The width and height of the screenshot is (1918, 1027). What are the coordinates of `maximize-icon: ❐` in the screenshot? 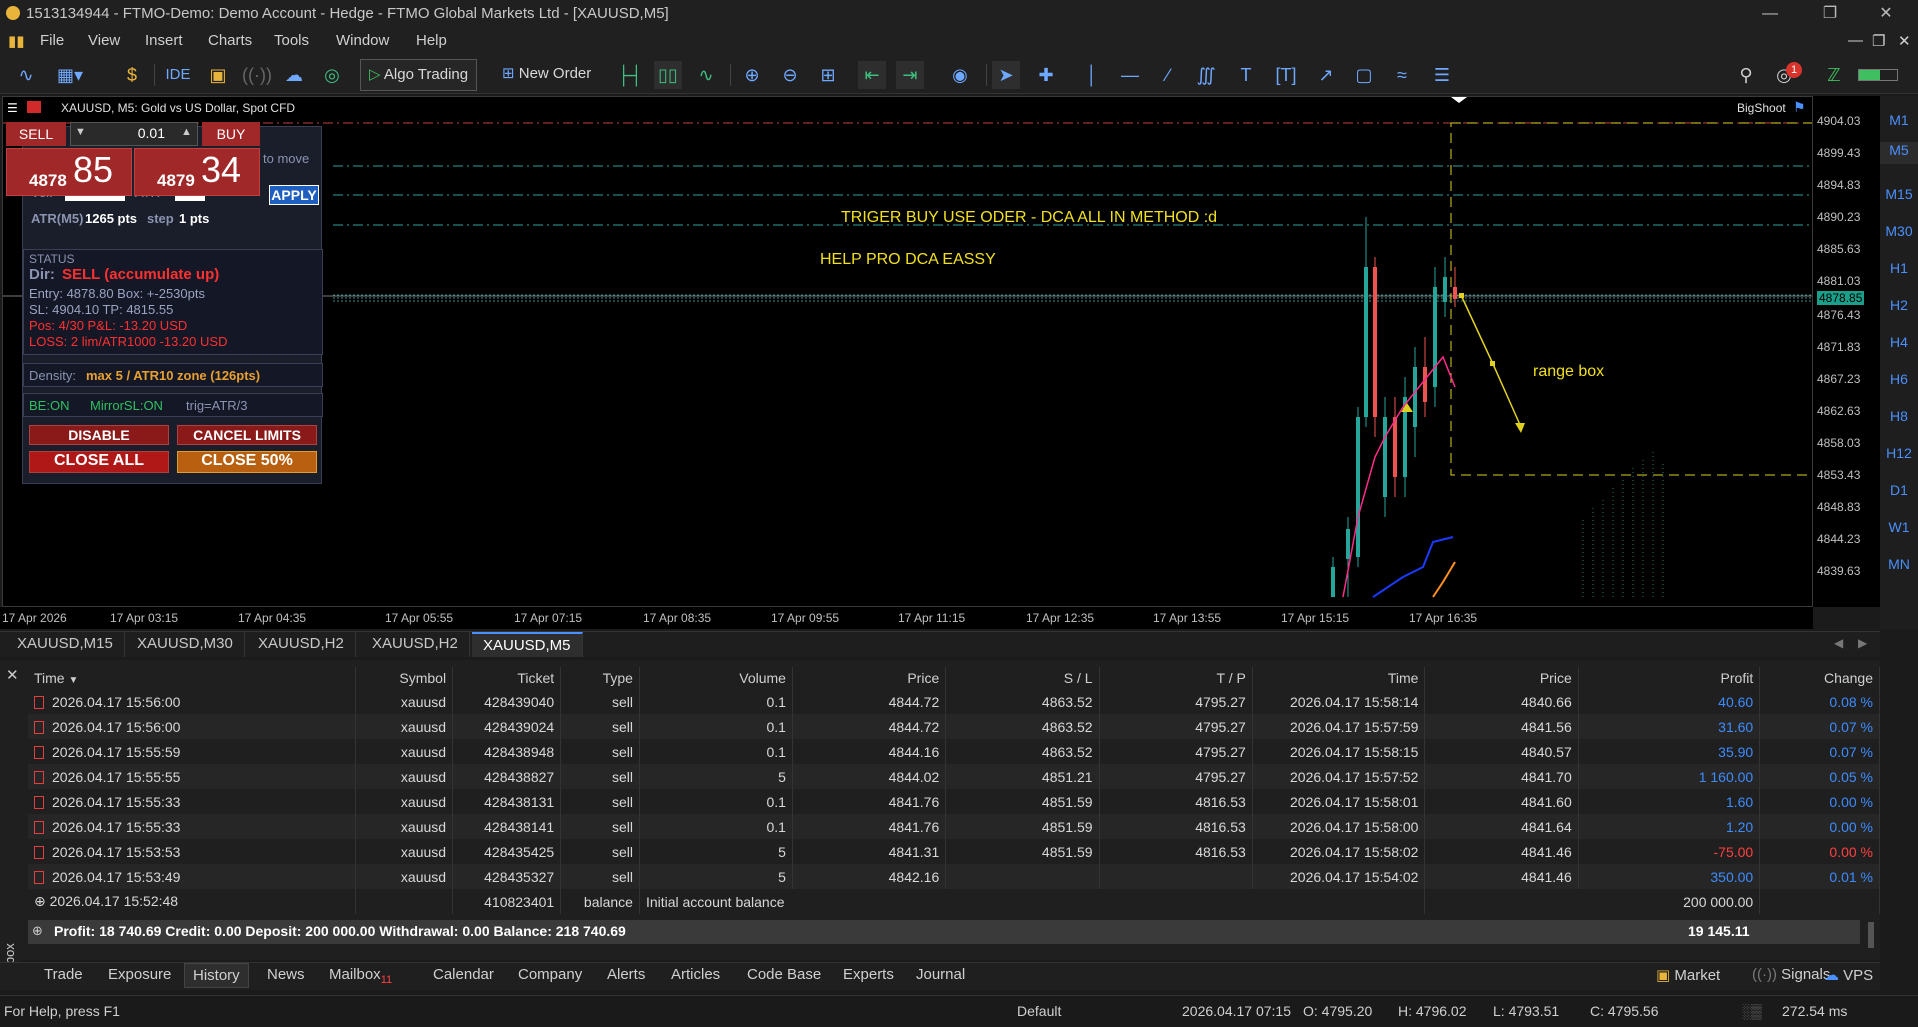 It's located at (1830, 14).